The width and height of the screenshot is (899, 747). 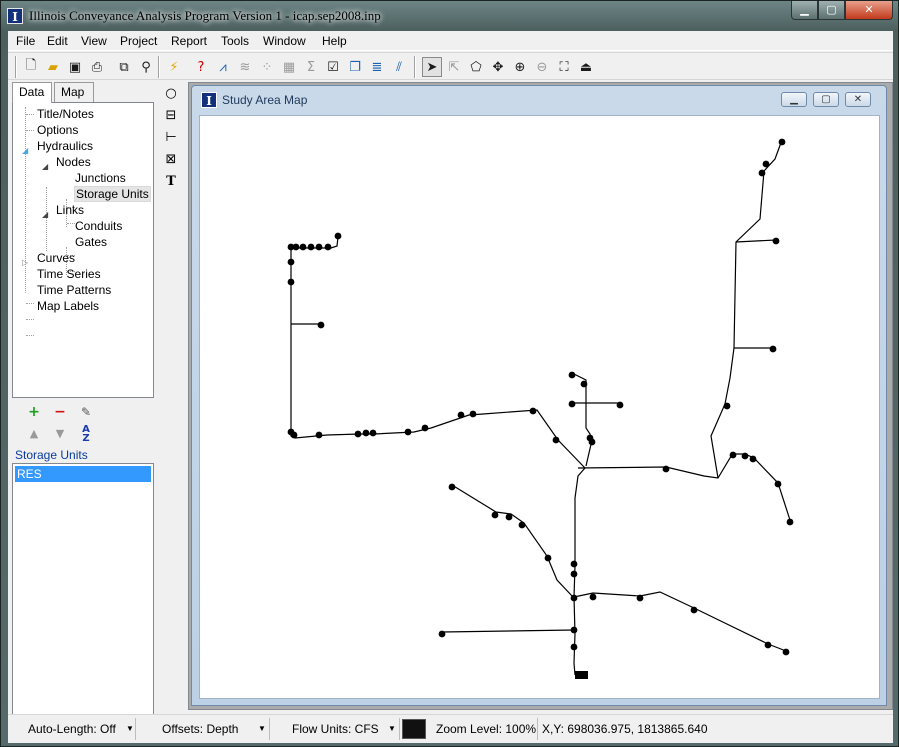 I want to click on scatter-plot-icon: ⁘, so click(x=267, y=67).